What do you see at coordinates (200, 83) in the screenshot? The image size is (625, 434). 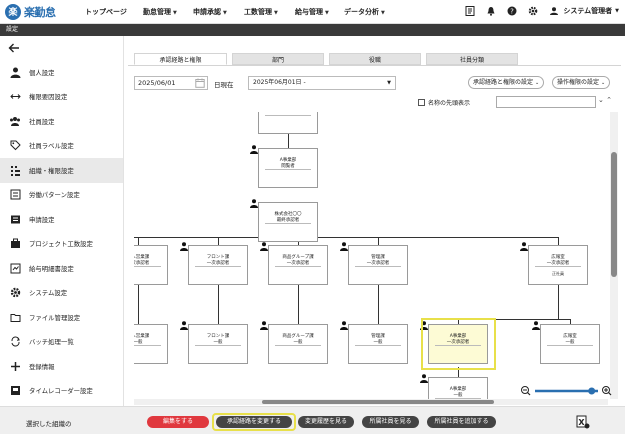 I see `calendar-icon` at bounding box center [200, 83].